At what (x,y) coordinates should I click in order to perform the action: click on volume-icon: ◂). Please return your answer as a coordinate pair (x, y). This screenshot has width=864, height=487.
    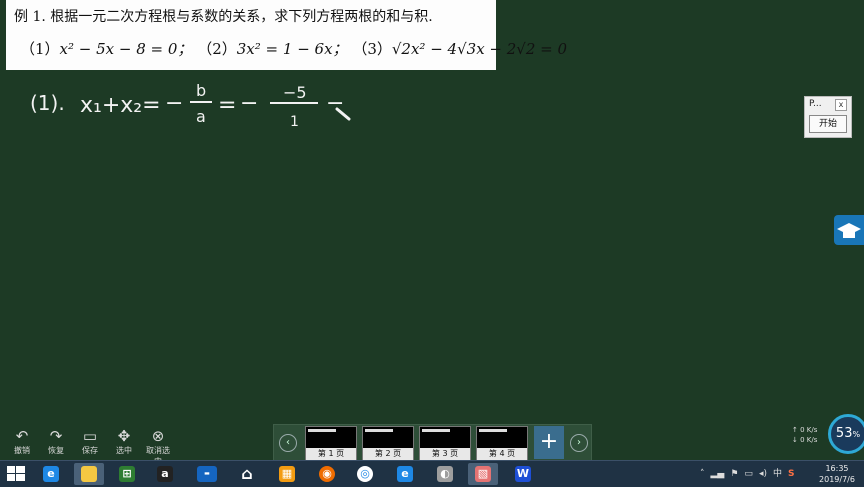
    Looking at the image, I should click on (763, 474).